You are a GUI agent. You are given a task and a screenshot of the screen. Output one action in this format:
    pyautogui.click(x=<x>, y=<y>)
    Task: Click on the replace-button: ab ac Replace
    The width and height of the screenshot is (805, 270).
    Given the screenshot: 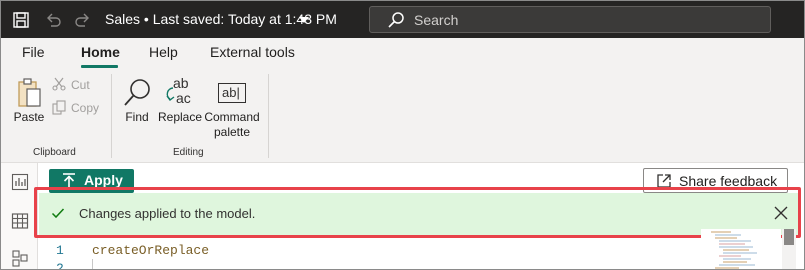 What is the action you would take?
    pyautogui.click(x=180, y=100)
    